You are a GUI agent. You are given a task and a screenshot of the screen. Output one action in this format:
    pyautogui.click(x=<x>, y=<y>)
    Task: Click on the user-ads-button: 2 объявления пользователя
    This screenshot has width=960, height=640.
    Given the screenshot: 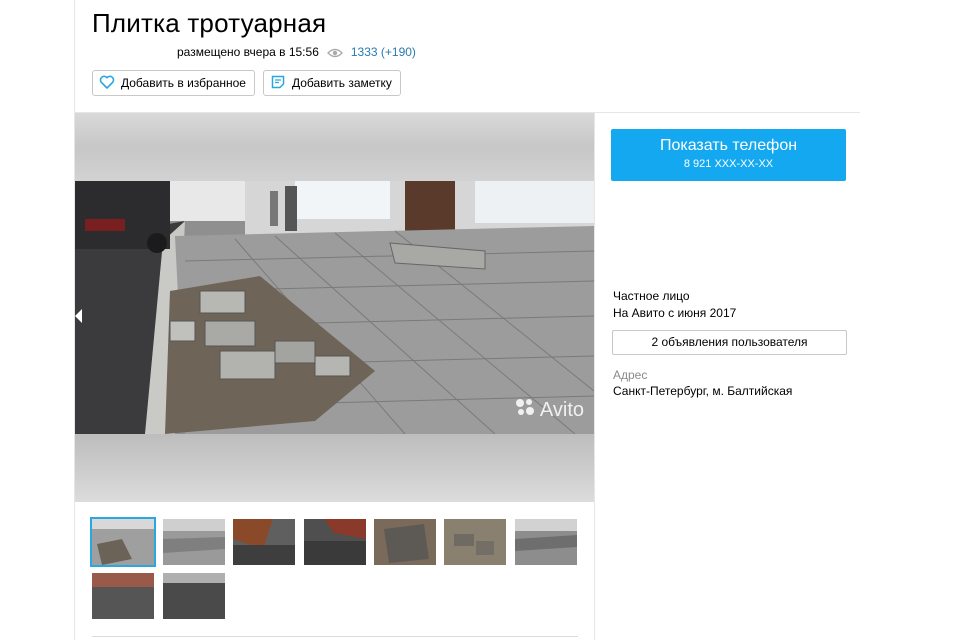 What is the action you would take?
    pyautogui.click(x=729, y=342)
    